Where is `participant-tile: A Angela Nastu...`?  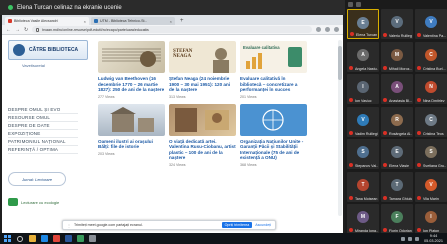 participant-tile: A Angela Nastu... is located at coordinates (363, 56).